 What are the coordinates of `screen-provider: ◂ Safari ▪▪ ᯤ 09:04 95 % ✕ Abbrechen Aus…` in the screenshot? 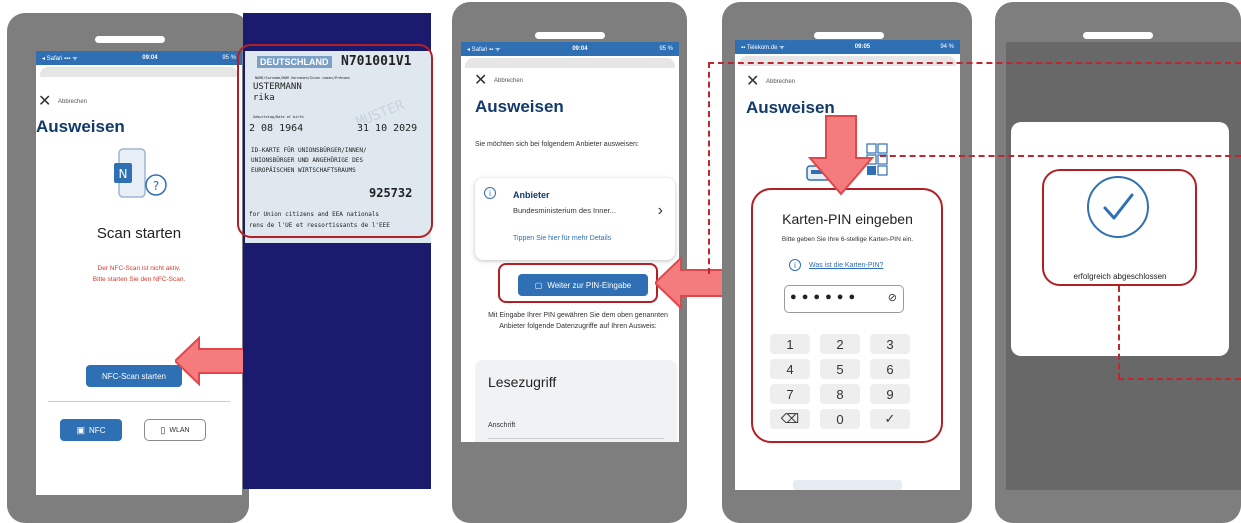 It's located at (570, 242).